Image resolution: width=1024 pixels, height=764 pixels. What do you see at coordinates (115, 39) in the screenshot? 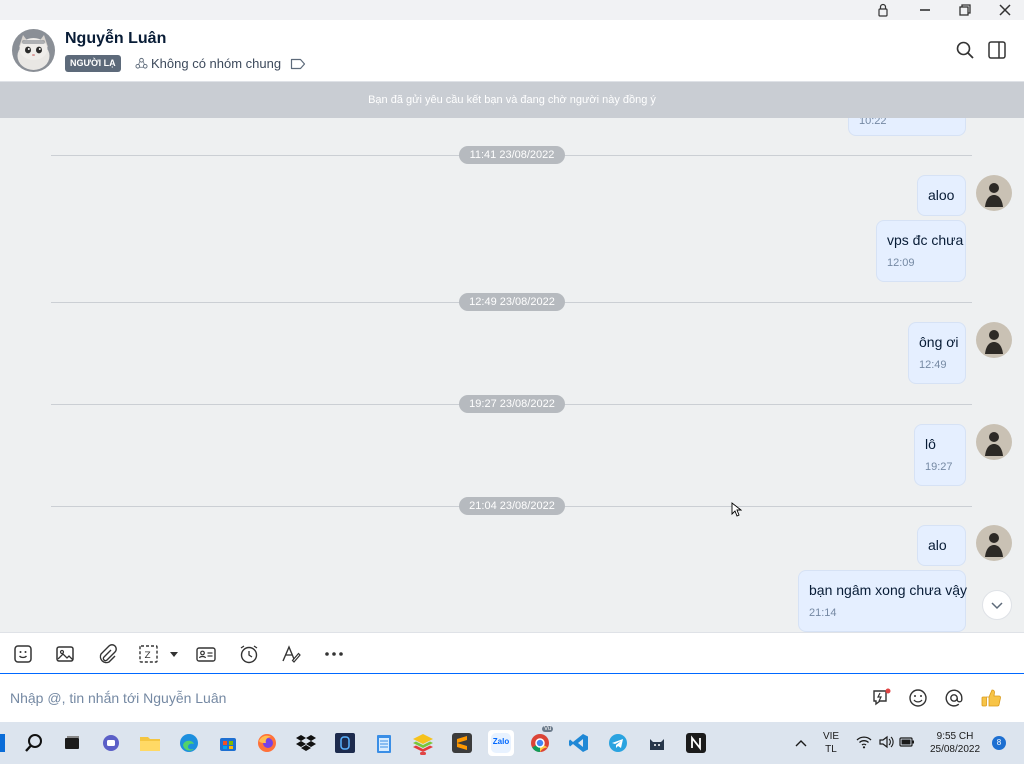
I see `contact-name: Nguyễn Luân` at bounding box center [115, 39].